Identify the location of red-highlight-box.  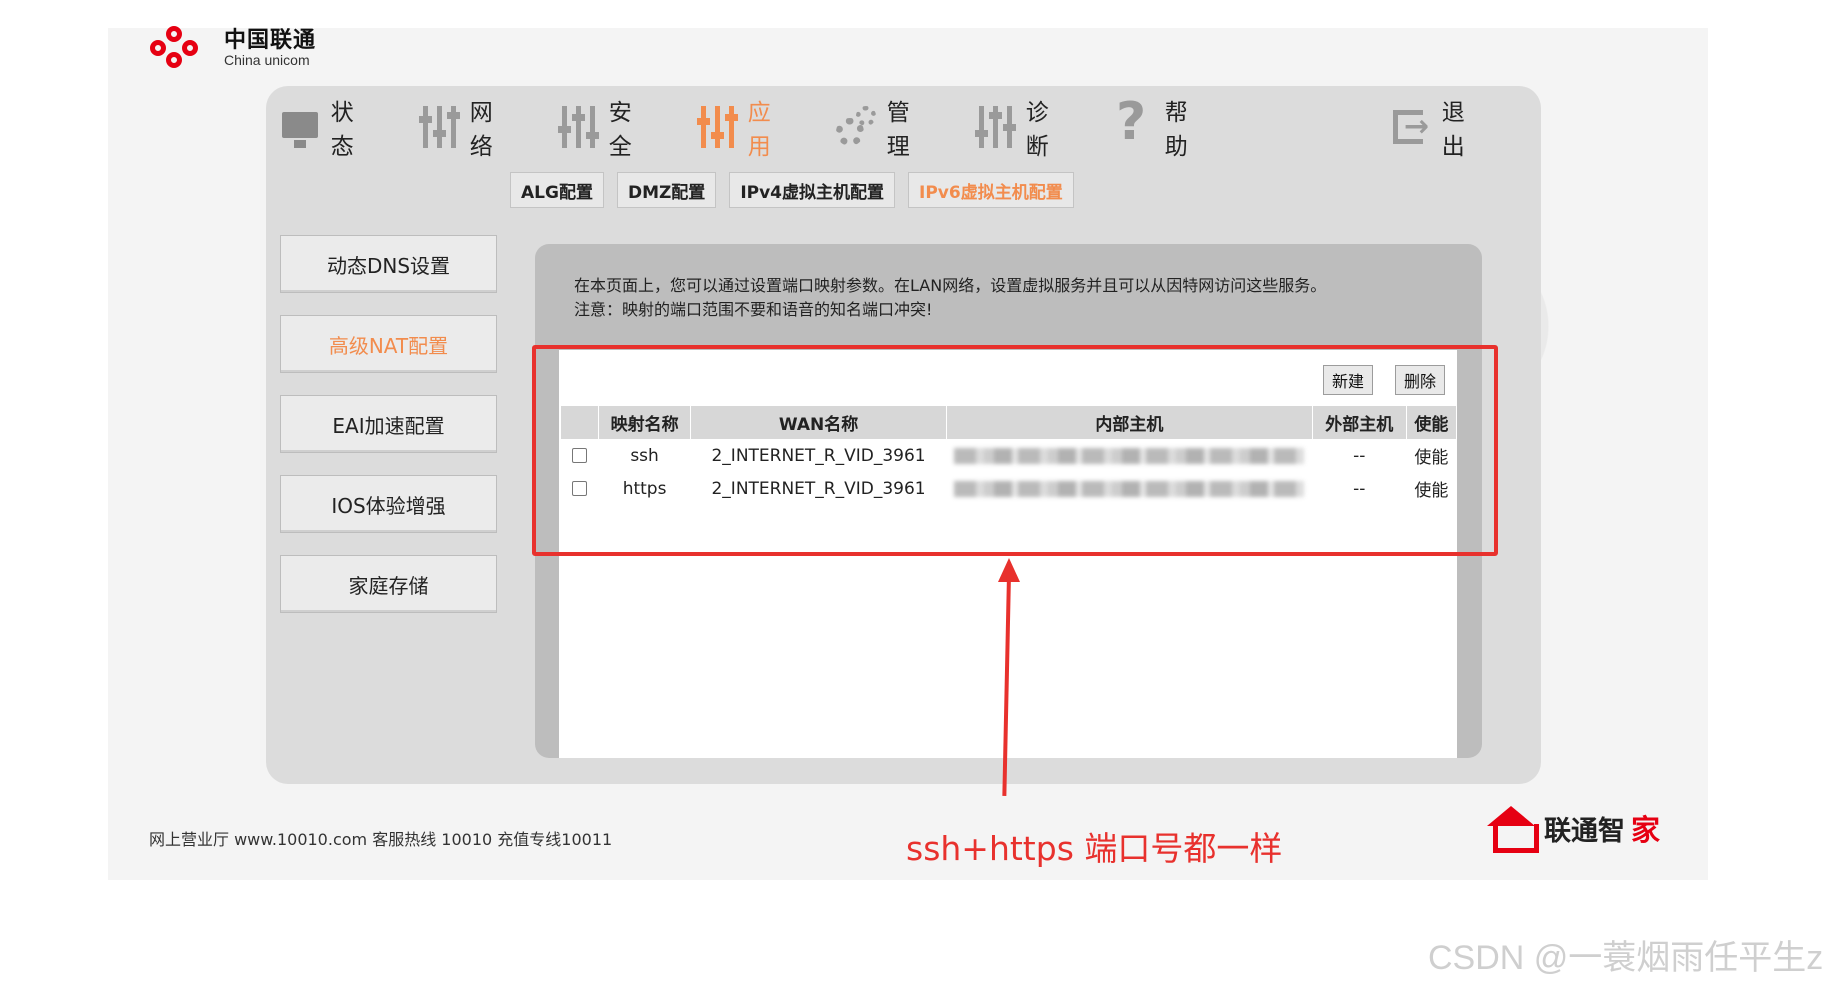
(1015, 450).